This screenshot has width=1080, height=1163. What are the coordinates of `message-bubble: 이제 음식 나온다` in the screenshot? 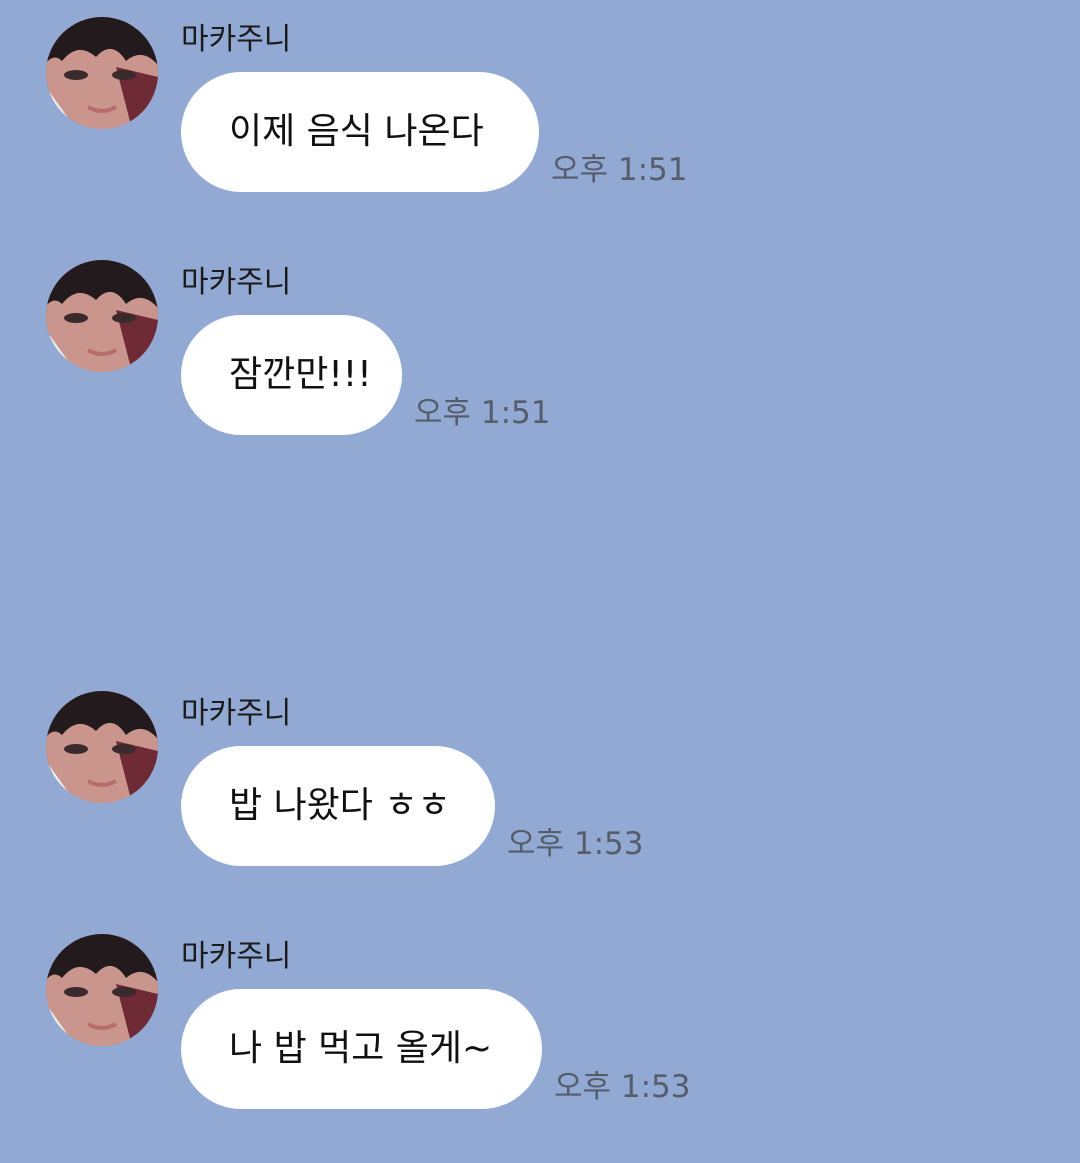 It's located at (360, 132).